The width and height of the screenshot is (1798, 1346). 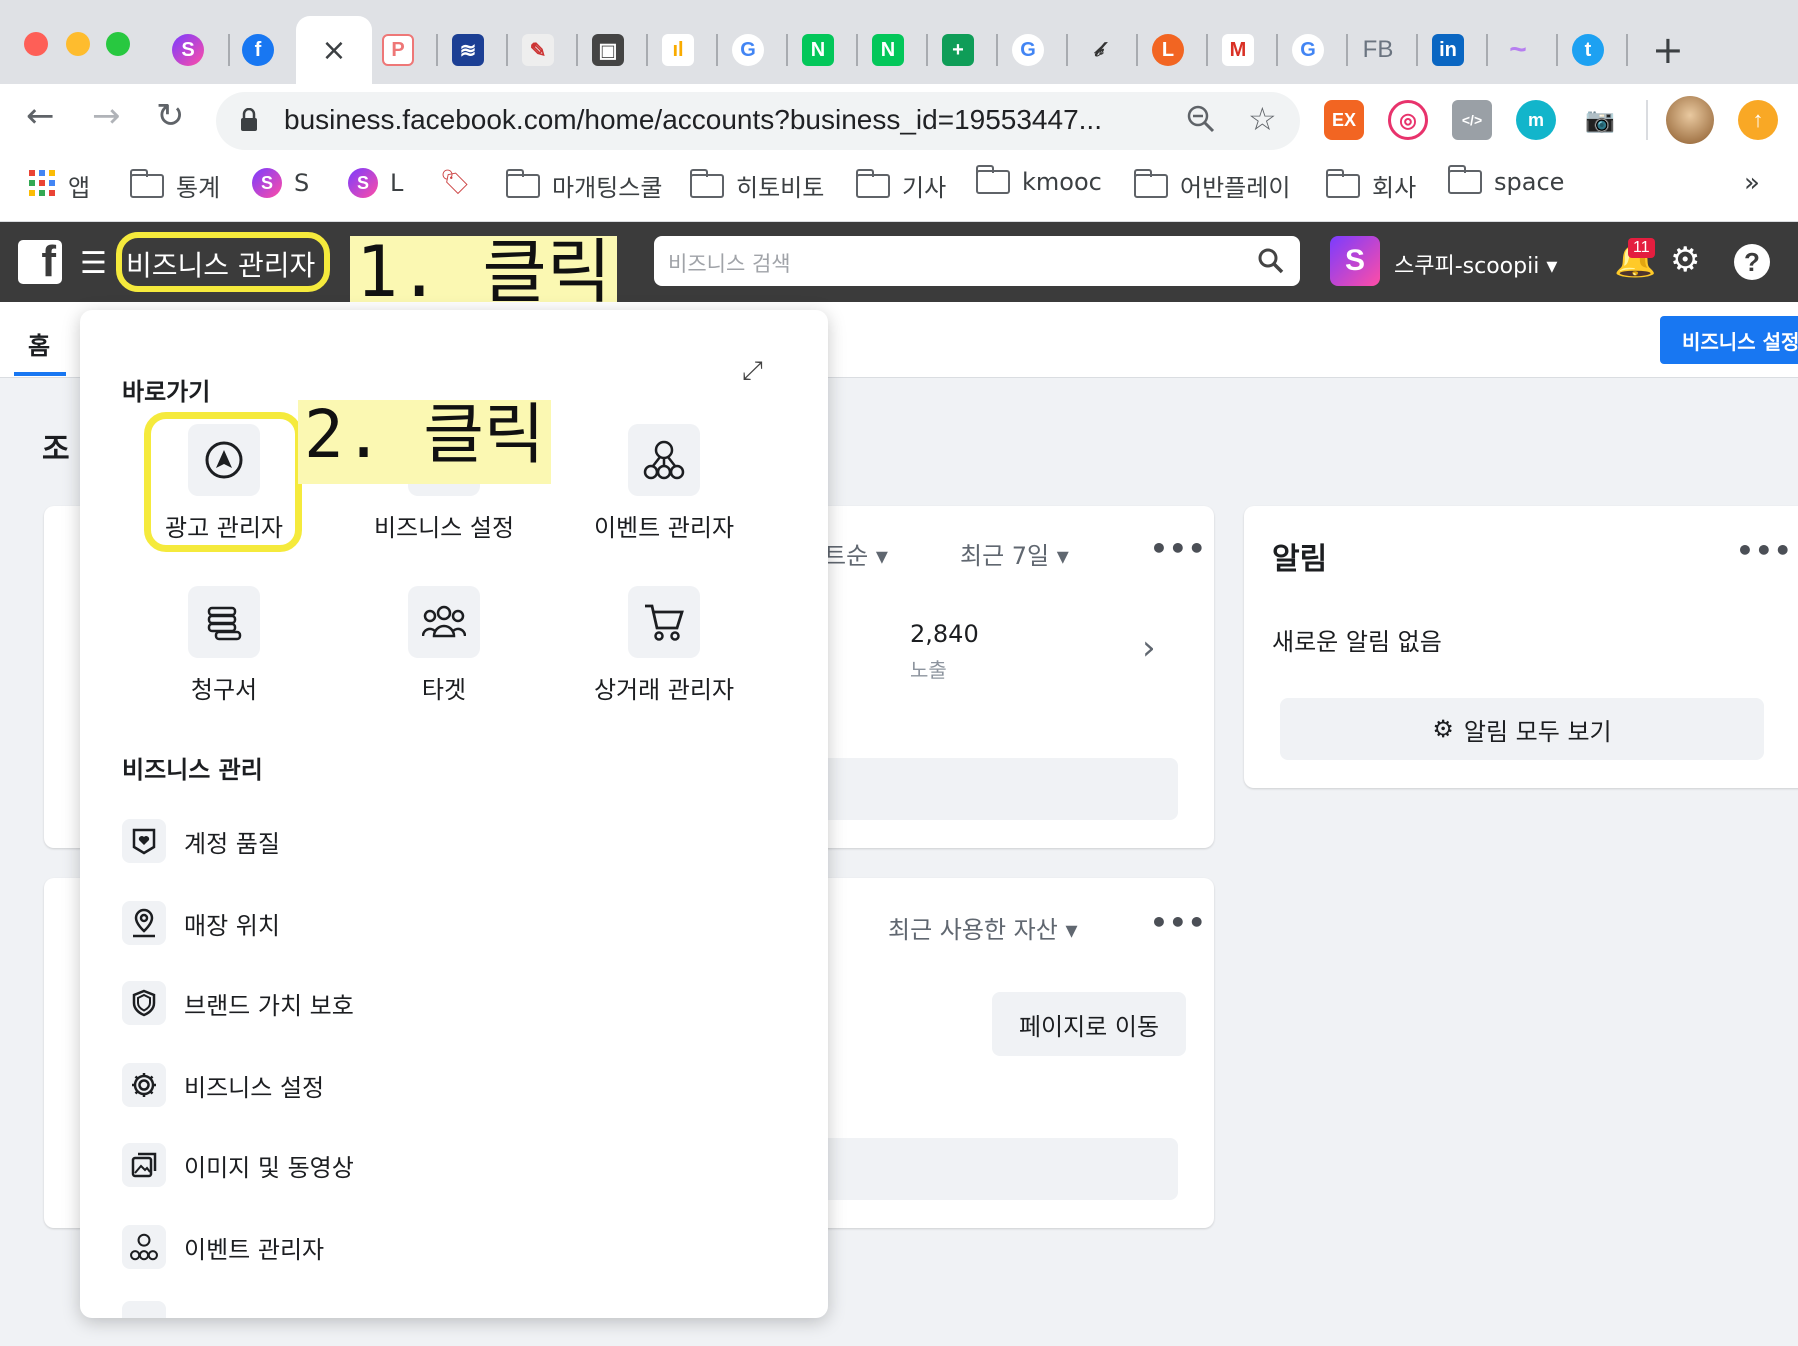 I want to click on bookmark-folder: 어반플레이, so click(x=1212, y=185).